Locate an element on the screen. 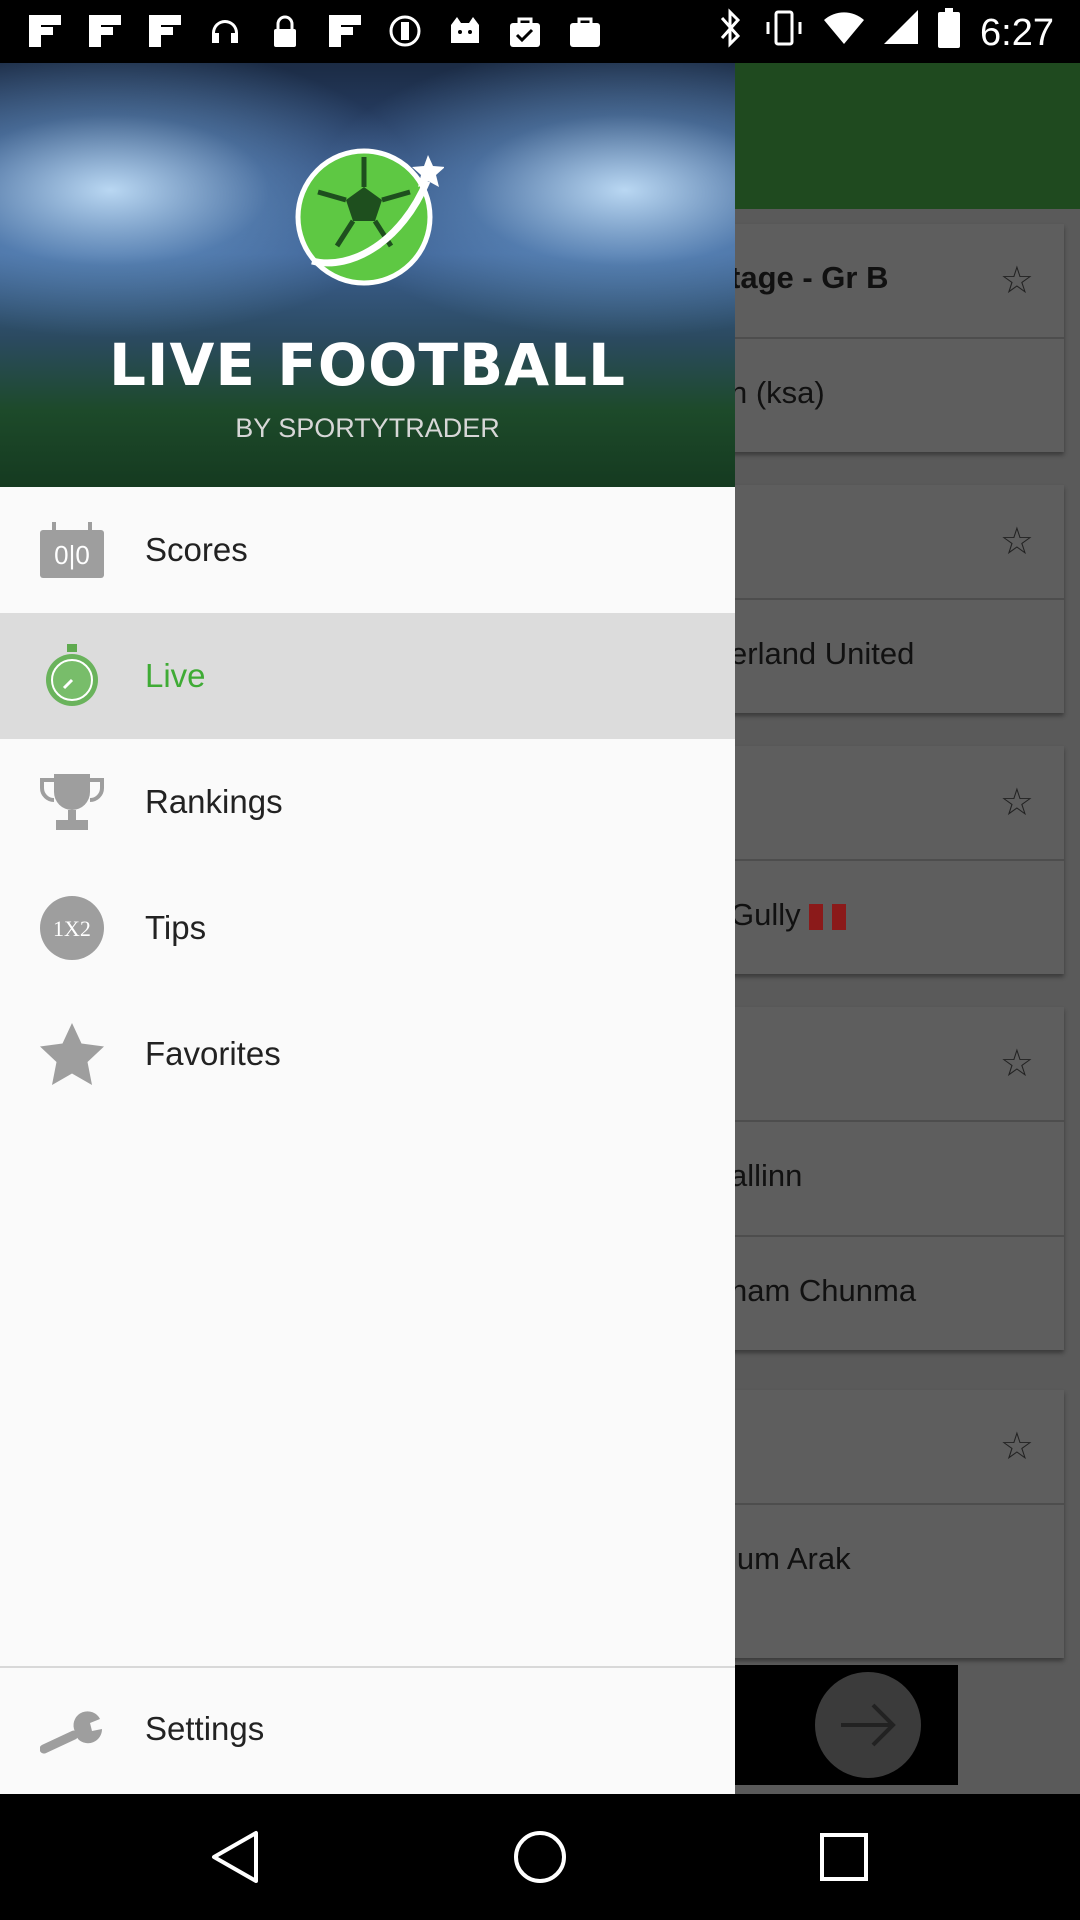  next-arrow-button is located at coordinates (868, 1725).